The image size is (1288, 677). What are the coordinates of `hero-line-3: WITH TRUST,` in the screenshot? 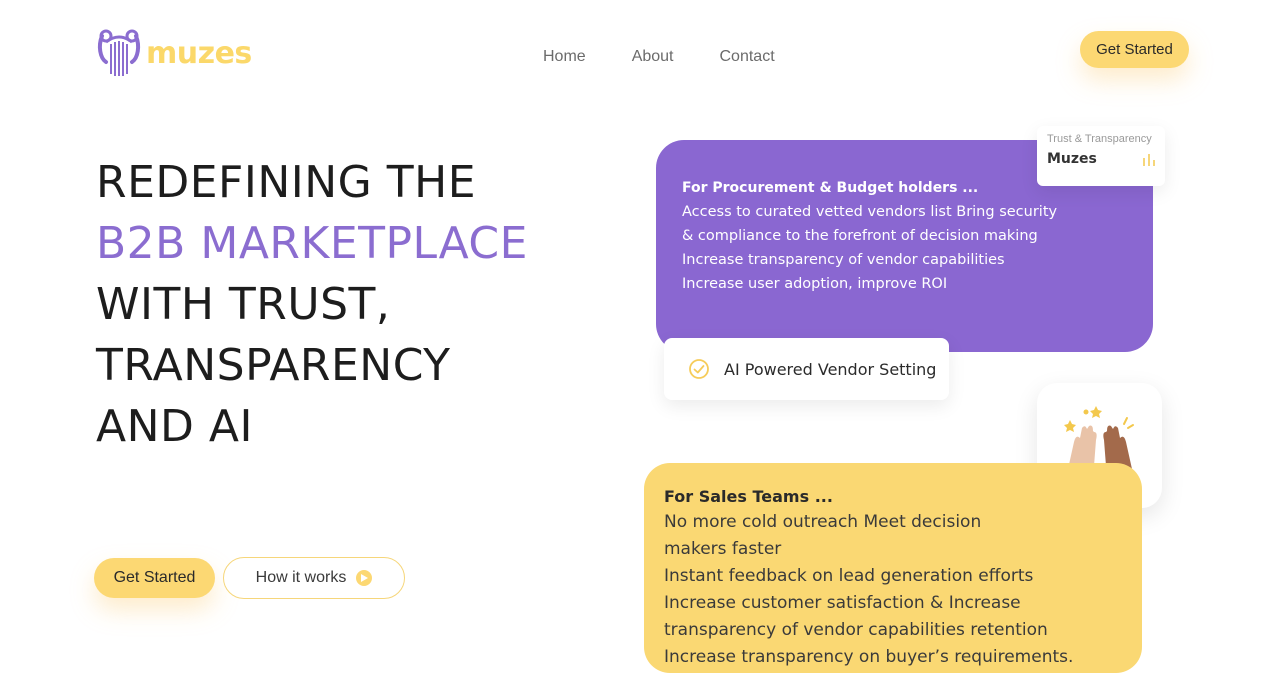 It's located at (243, 304).